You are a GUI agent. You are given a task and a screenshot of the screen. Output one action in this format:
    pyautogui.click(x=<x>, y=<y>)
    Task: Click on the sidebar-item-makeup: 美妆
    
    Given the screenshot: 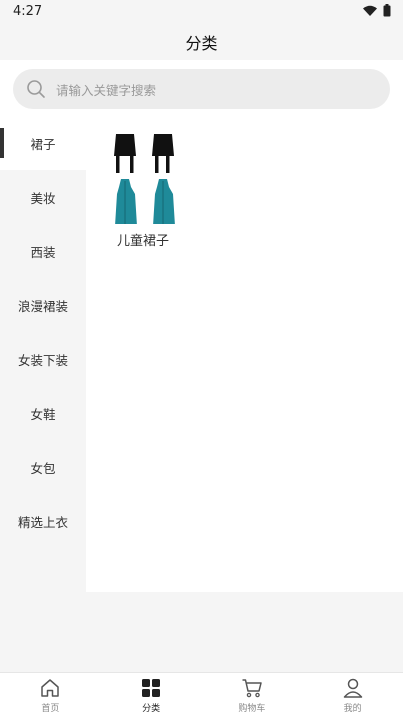 What is the action you would take?
    pyautogui.click(x=43, y=197)
    